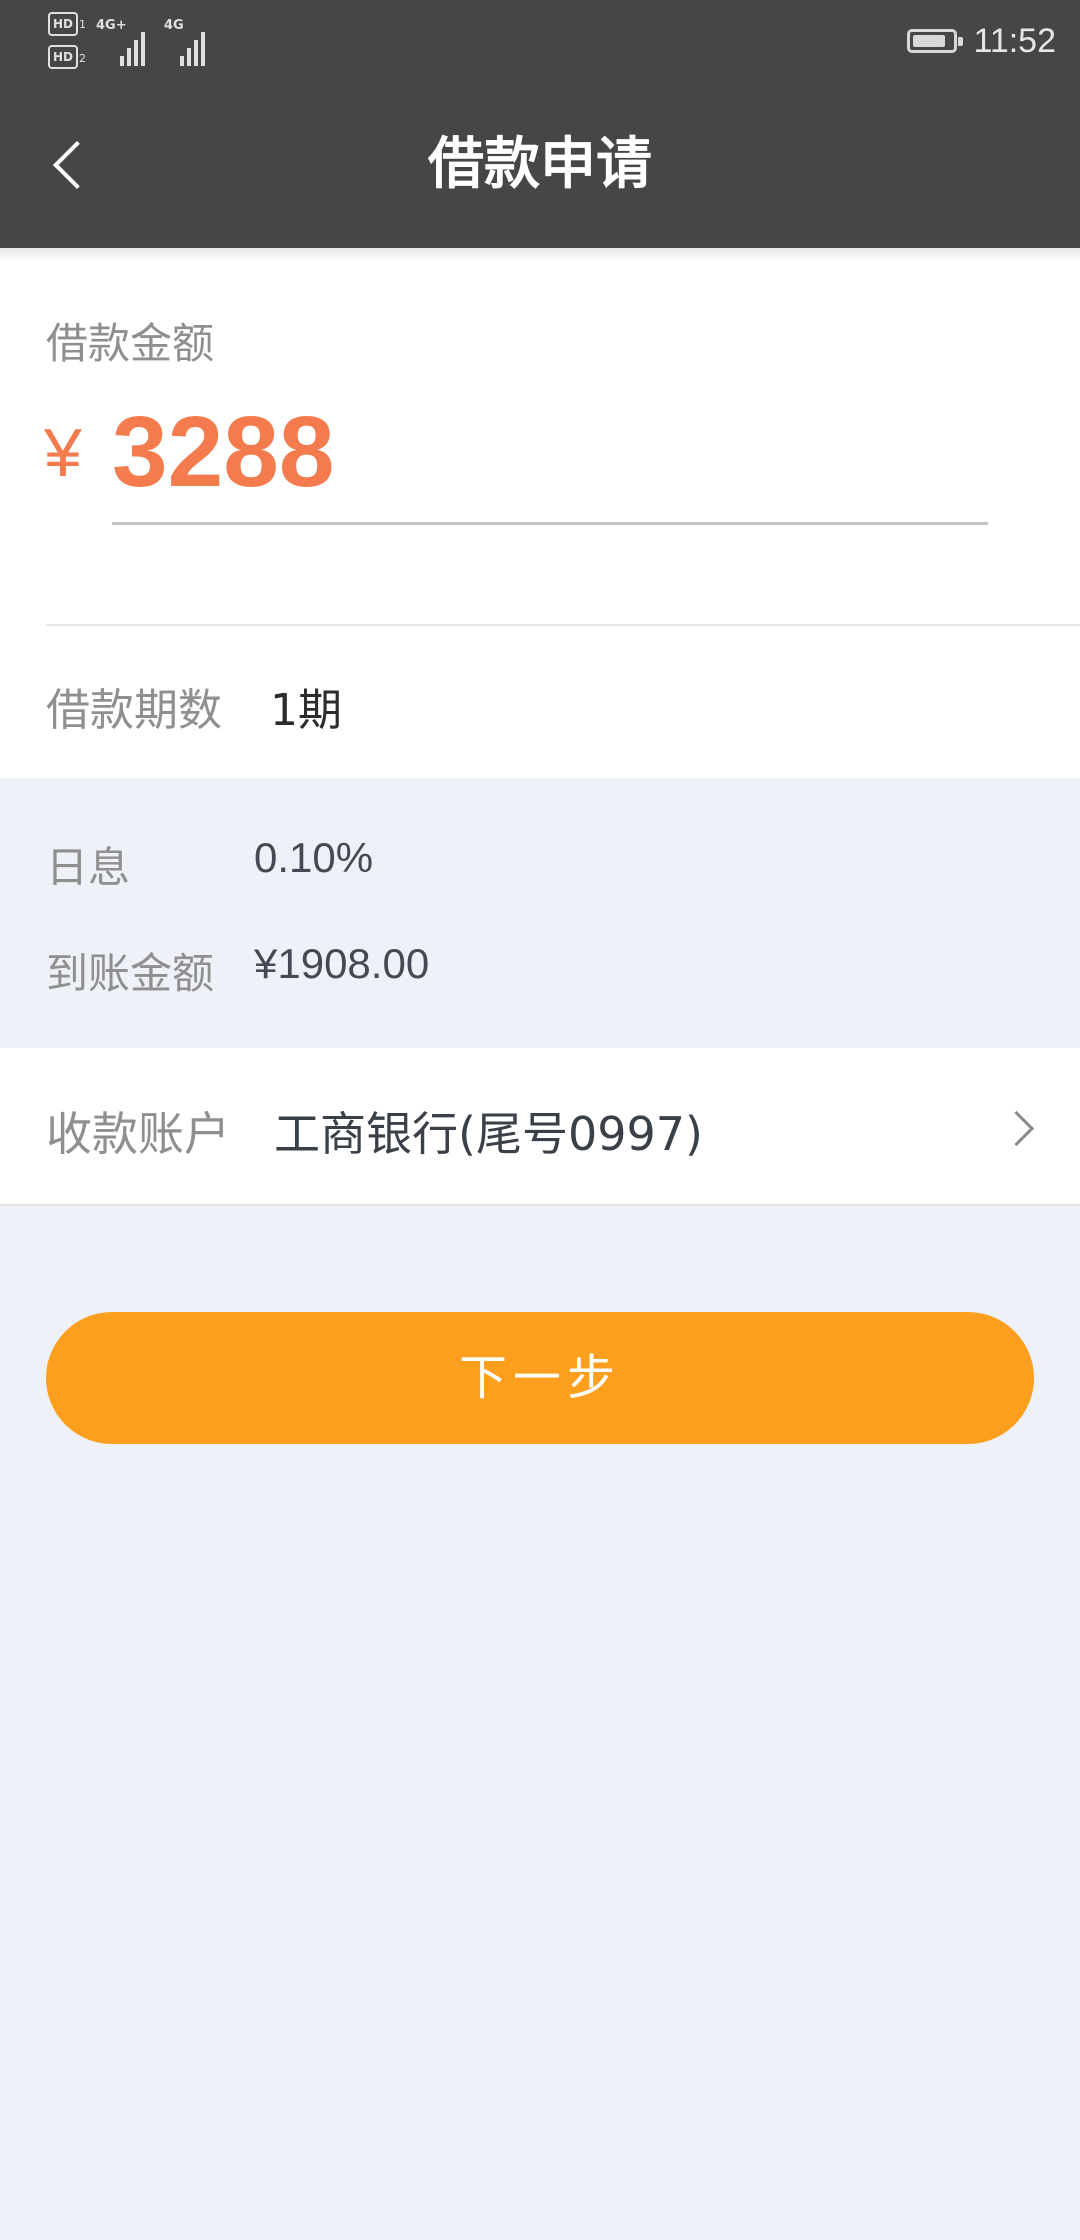 This screenshot has width=1080, height=2240. What do you see at coordinates (132, 45) in the screenshot?
I see `signal-bars-sim1-icon` at bounding box center [132, 45].